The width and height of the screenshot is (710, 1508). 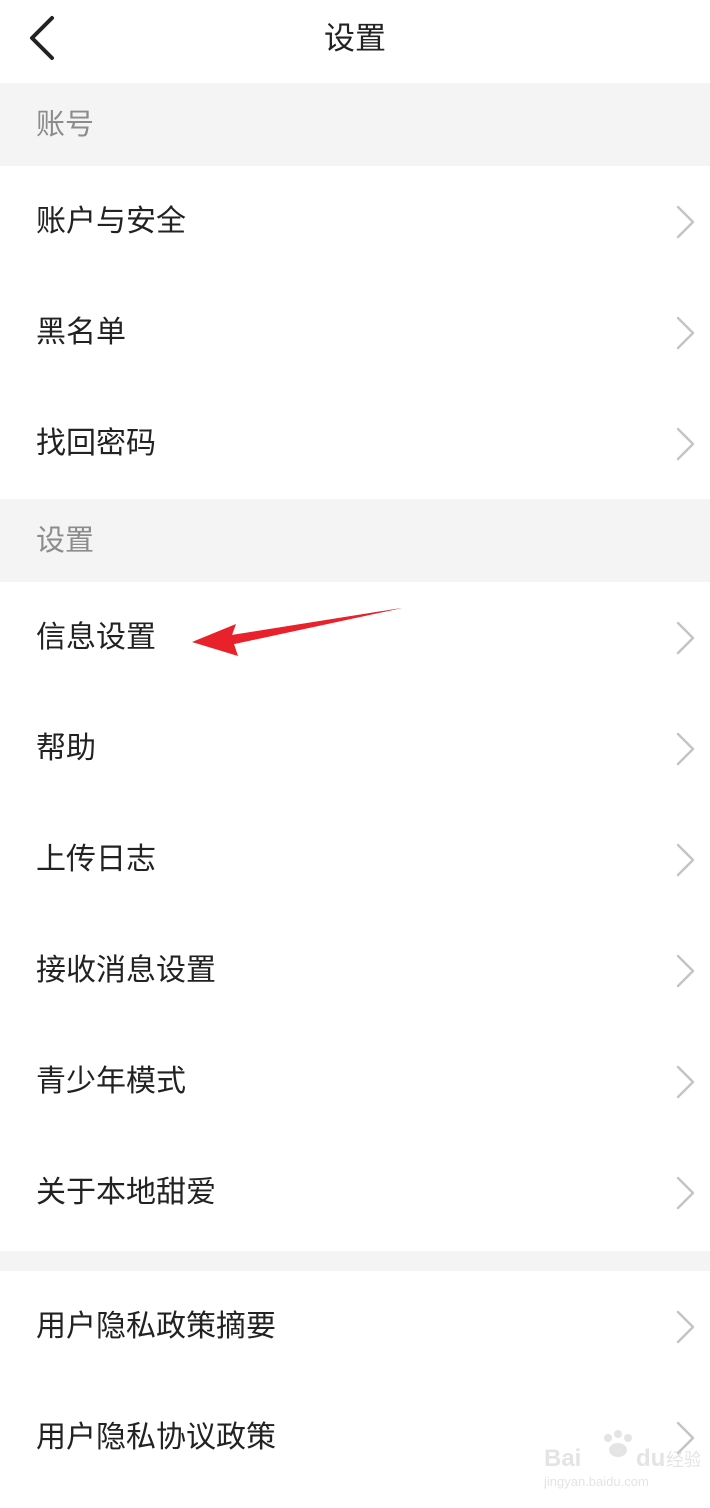 I want to click on list-item-upload-log: 上传日志, so click(x=355, y=859).